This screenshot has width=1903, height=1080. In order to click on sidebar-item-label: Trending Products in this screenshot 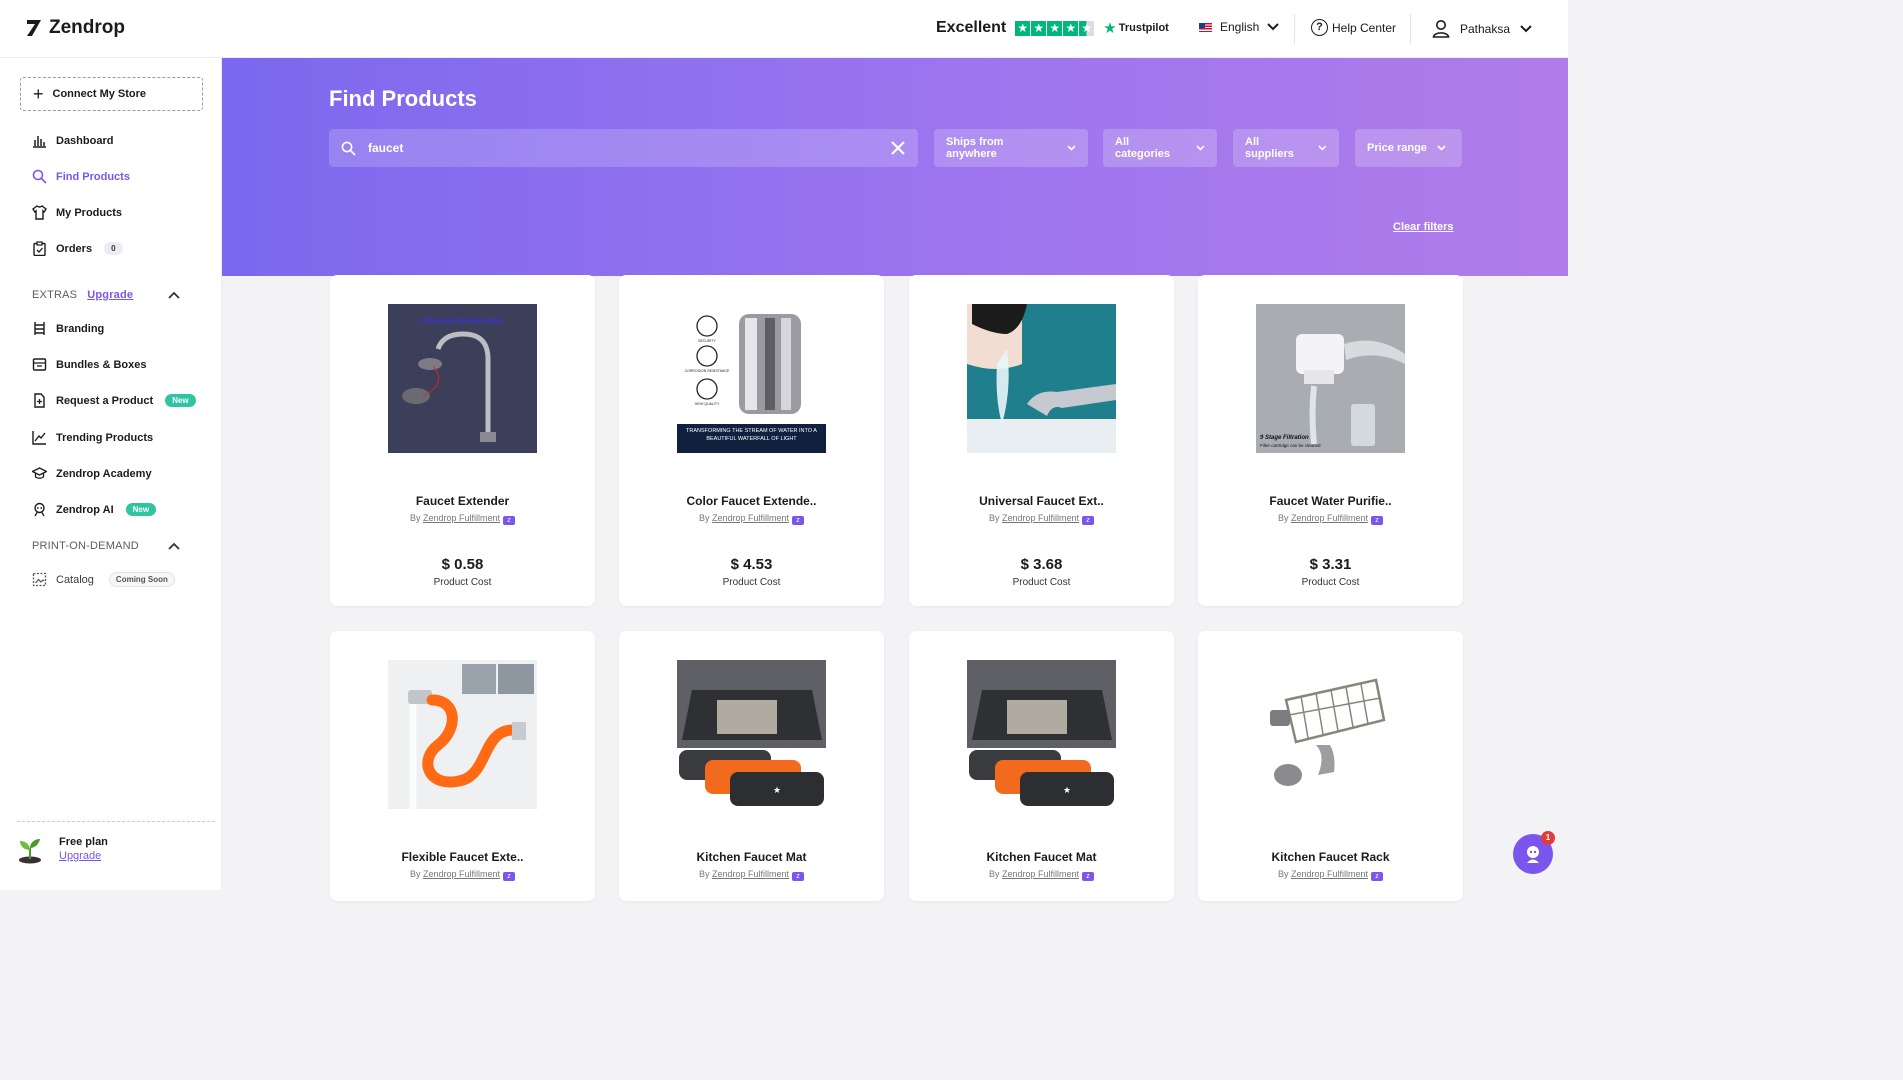, I will do `click(105, 437)`.